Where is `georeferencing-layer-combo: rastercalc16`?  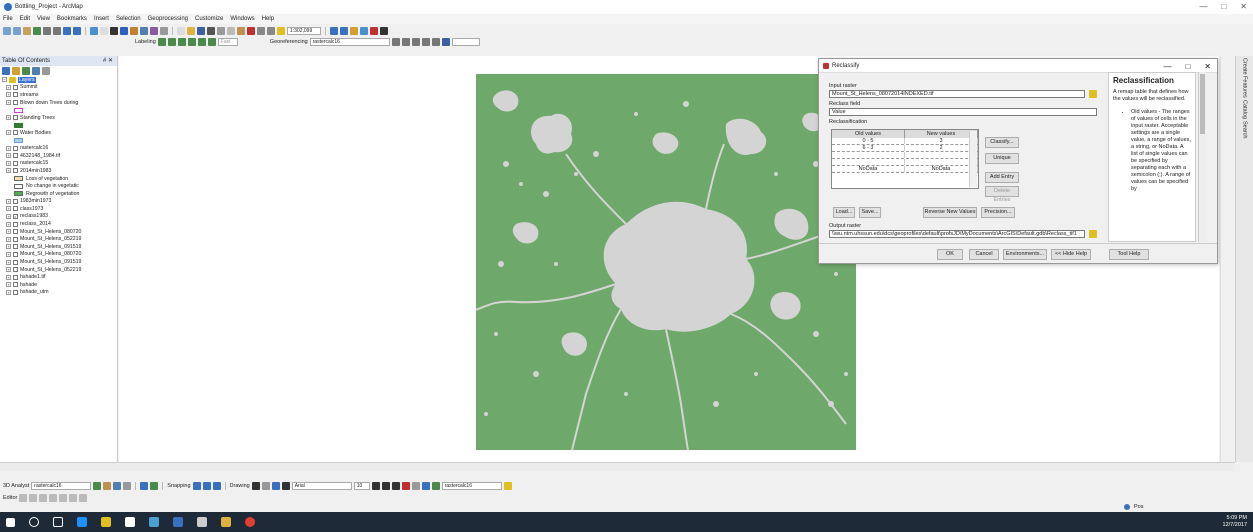
georeferencing-layer-combo: rastercalc16 is located at coordinates (349, 41).